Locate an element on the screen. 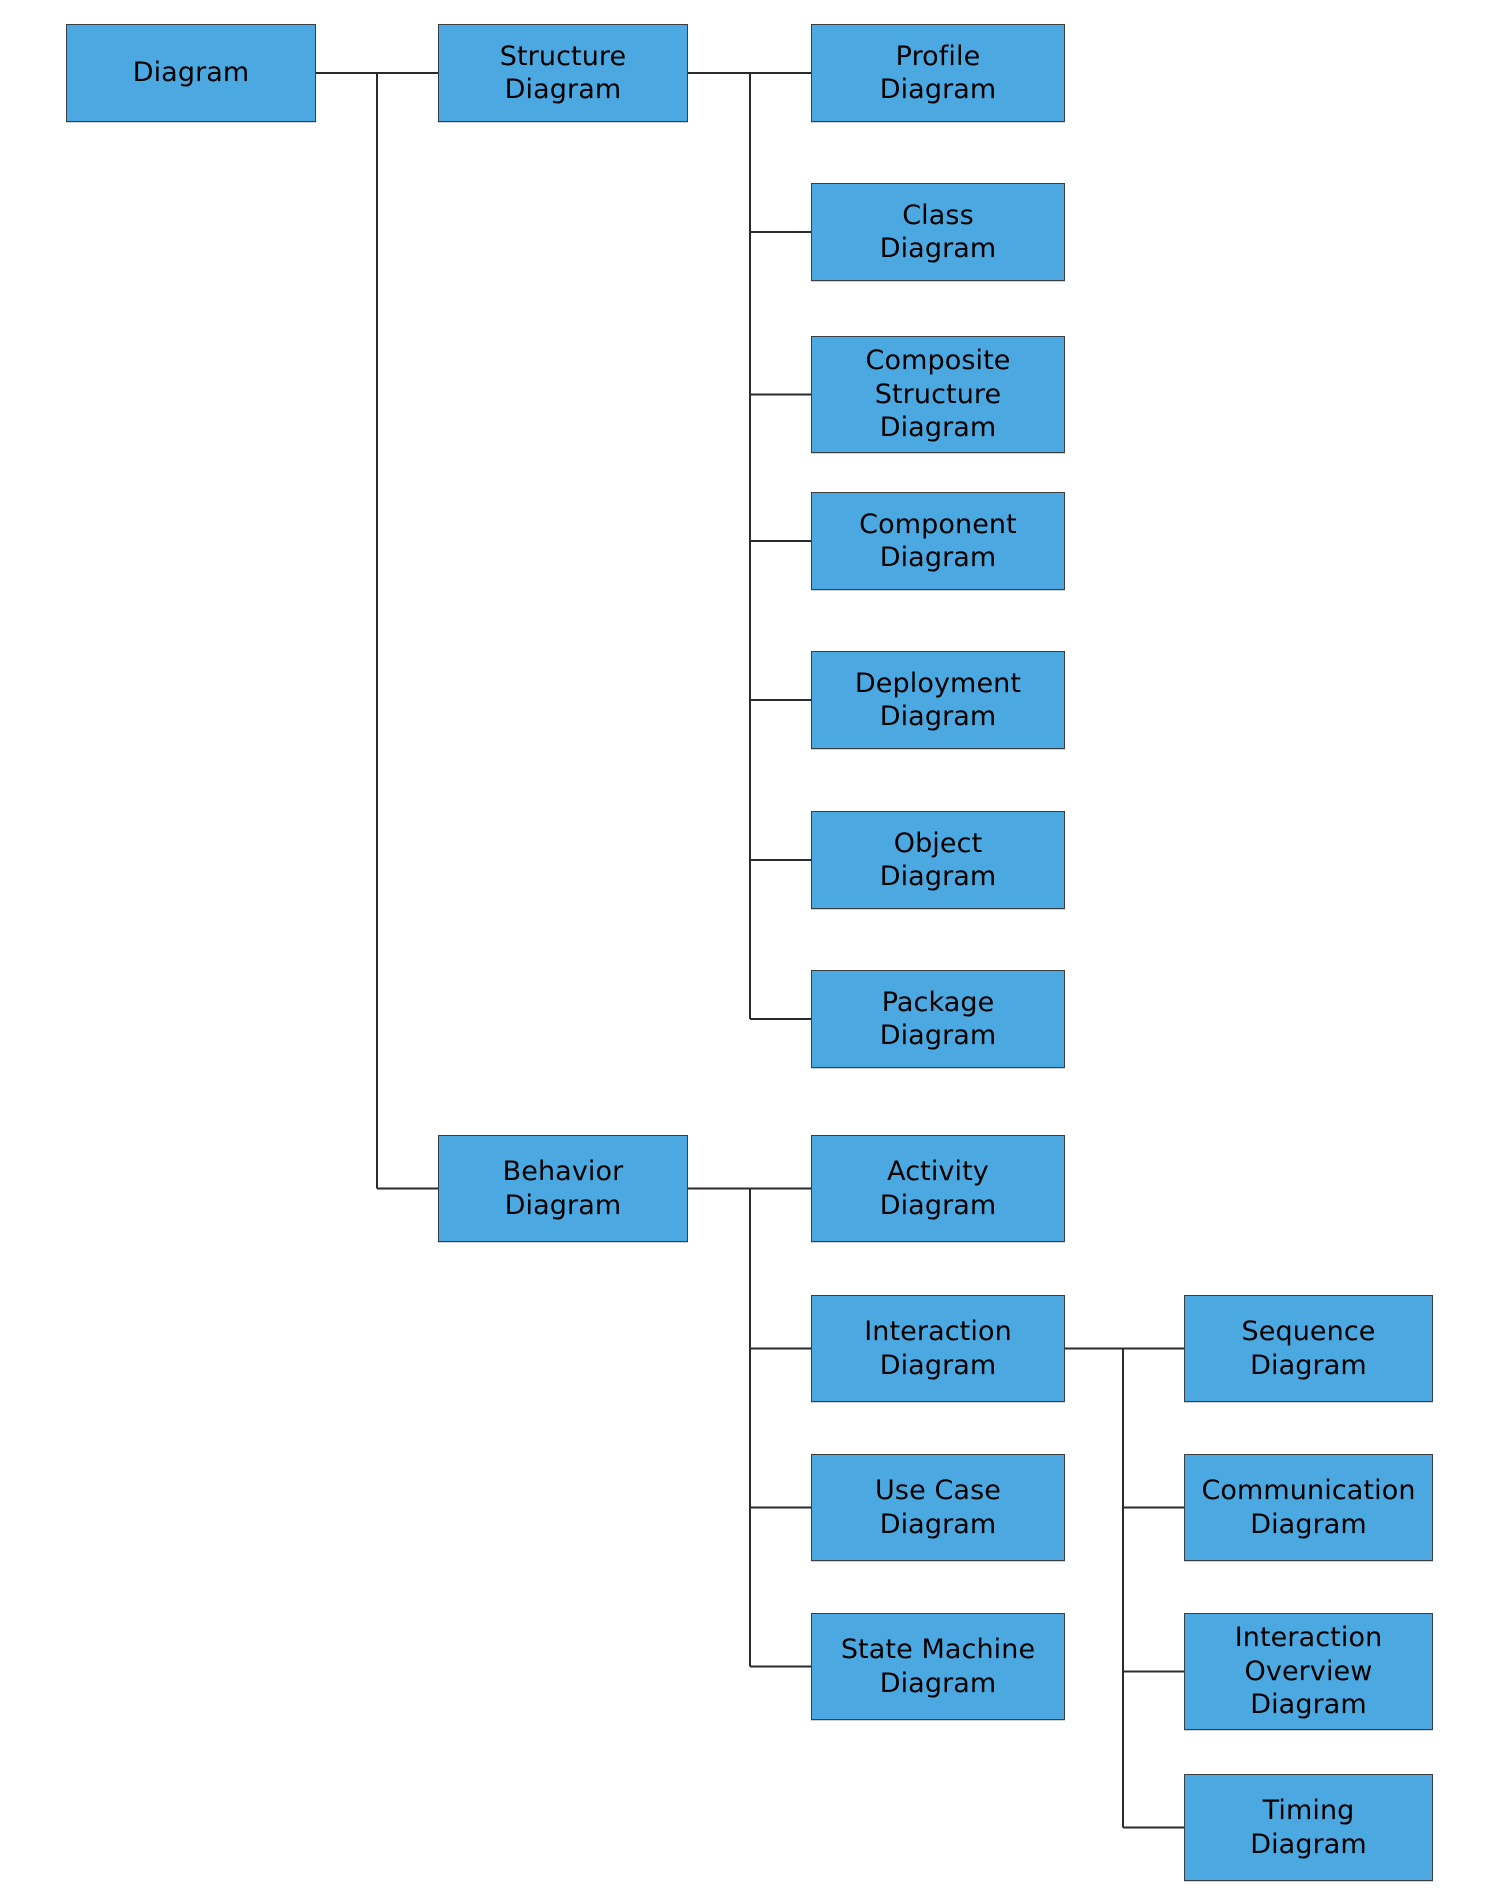 The height and width of the screenshot is (1900, 1500). node-label-diagram: Diagram is located at coordinates (191, 73).